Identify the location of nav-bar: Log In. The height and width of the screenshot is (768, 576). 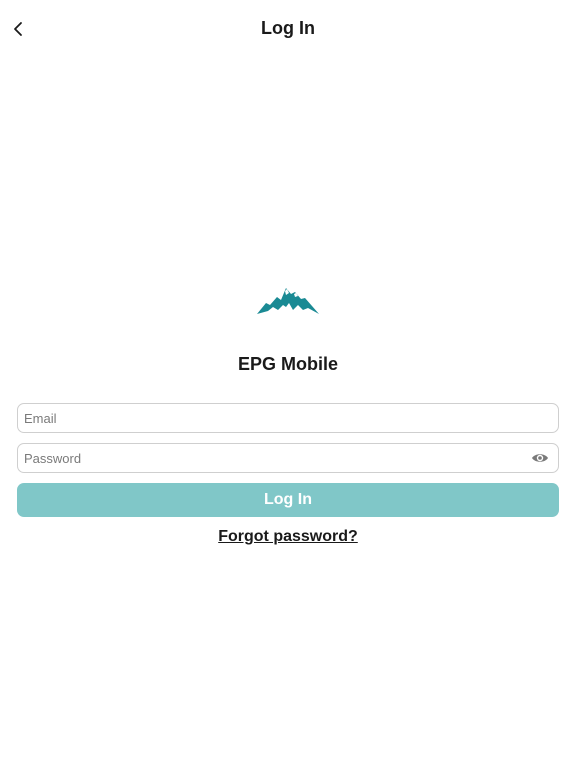
(288, 29).